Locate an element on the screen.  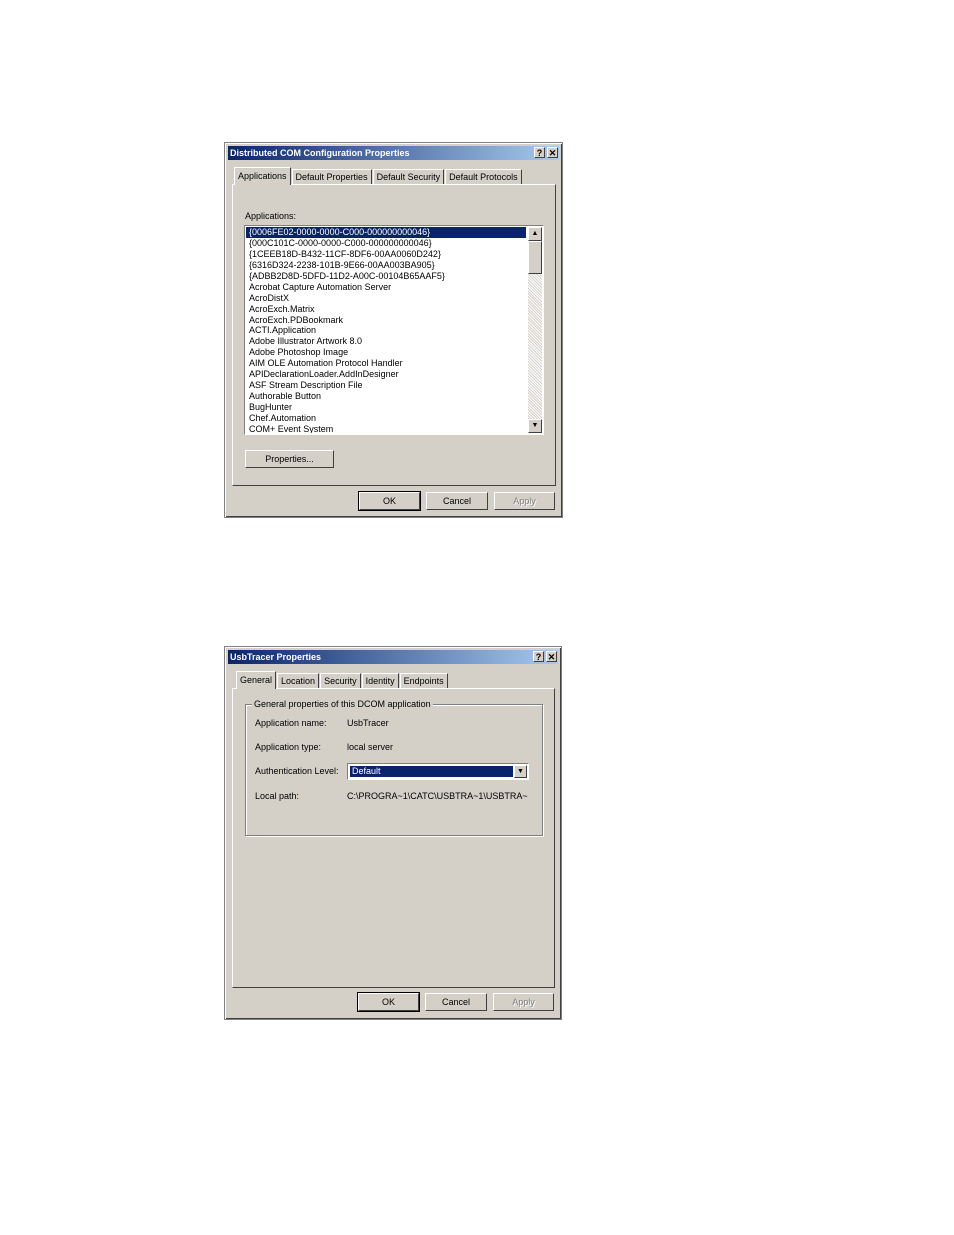
app-name-value: UsbTracer is located at coordinates (368, 723).